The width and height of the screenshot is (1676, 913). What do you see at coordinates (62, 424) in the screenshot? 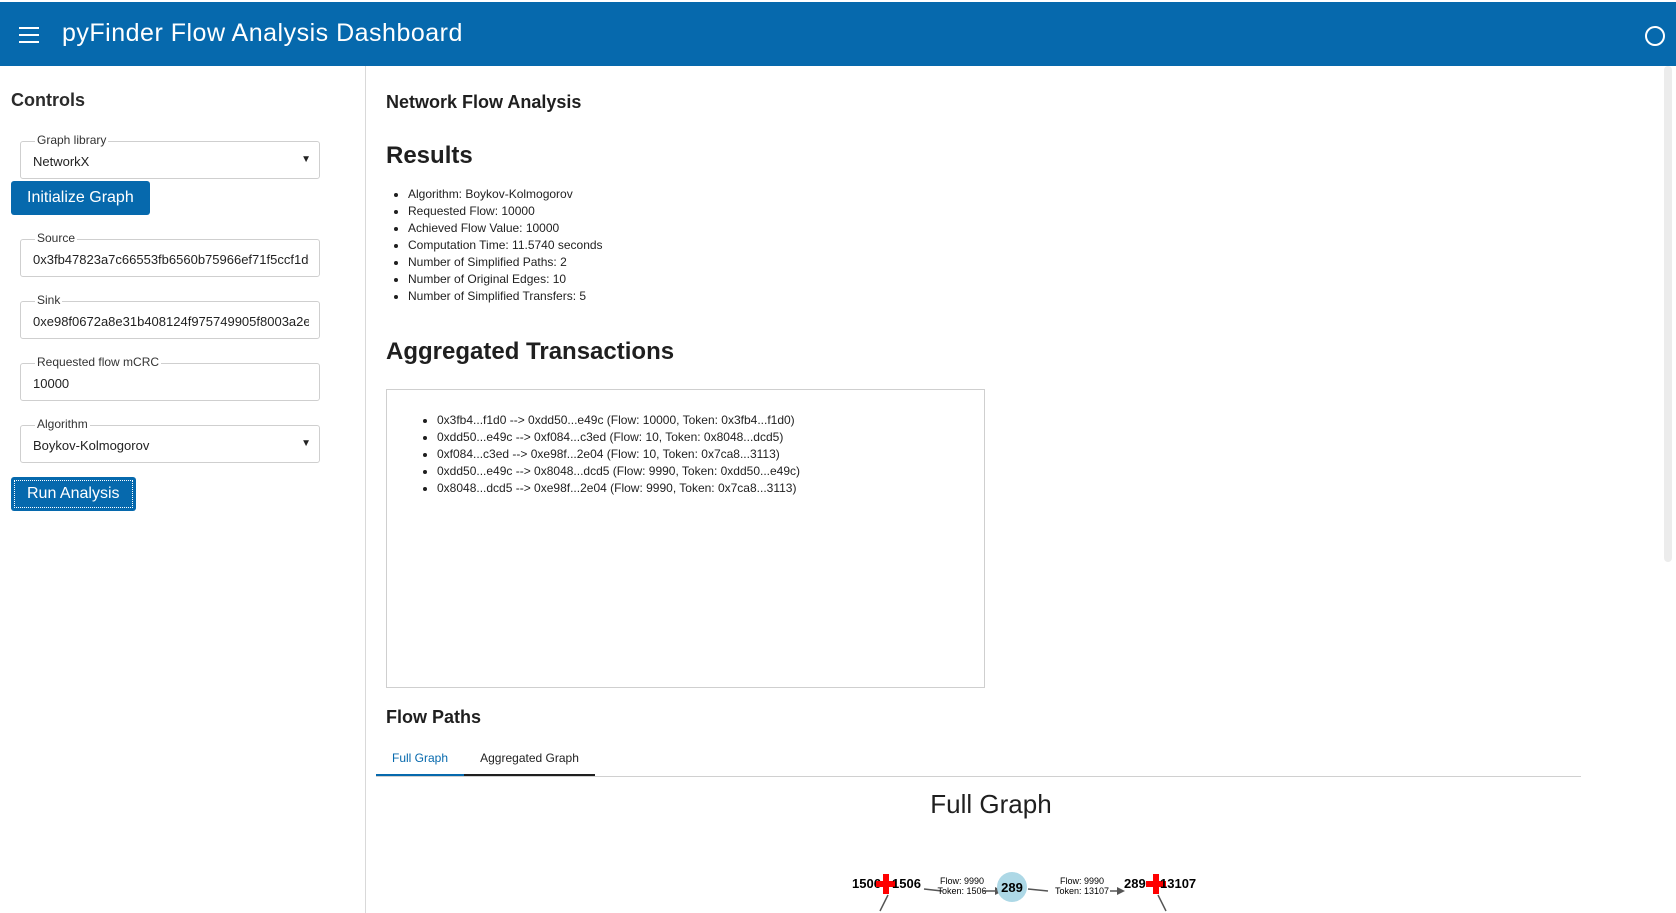
I see `algorithm-label: Algorithm` at bounding box center [62, 424].